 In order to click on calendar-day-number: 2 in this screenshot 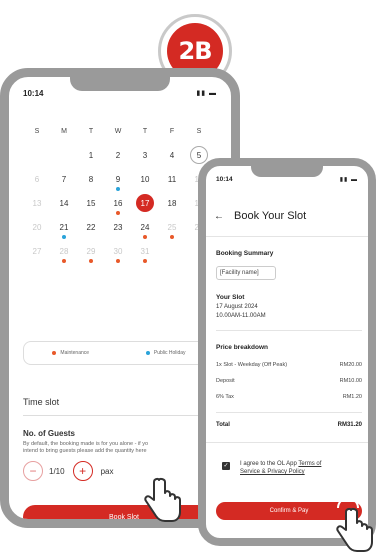, I will do `click(118, 155)`.